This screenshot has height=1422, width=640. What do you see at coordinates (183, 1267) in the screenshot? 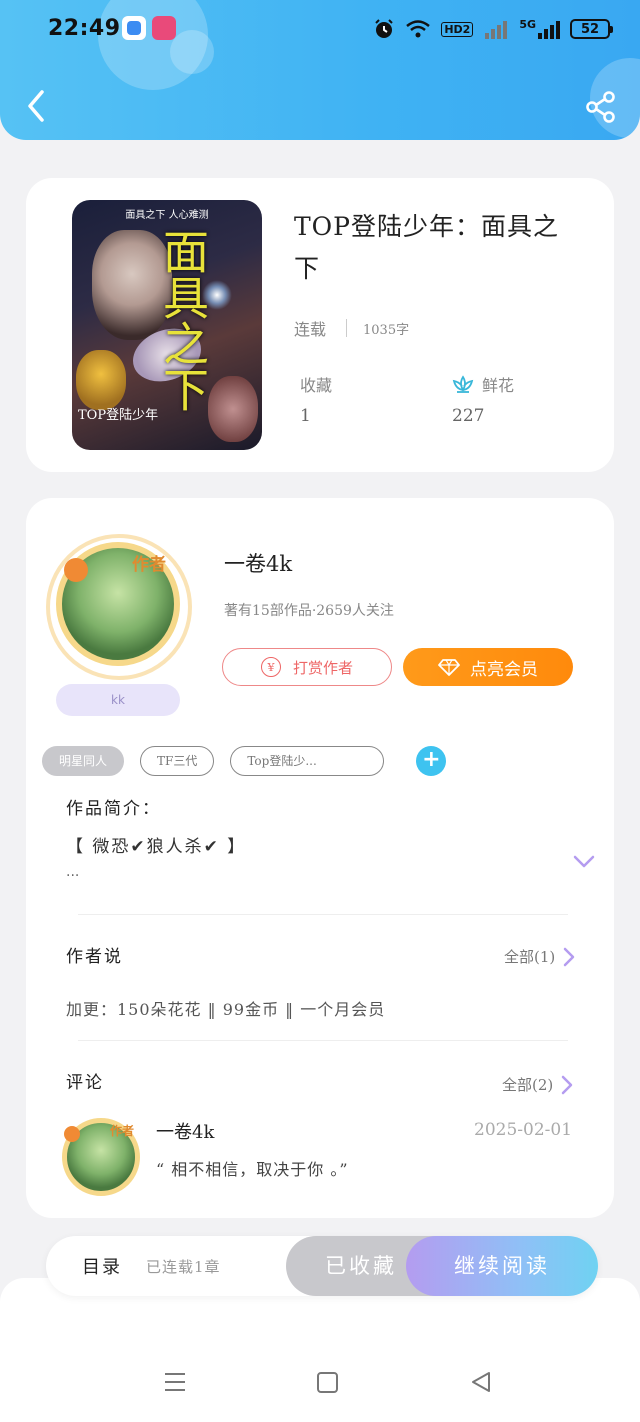
I see `catalog-chapters: 已连载1章` at bounding box center [183, 1267].